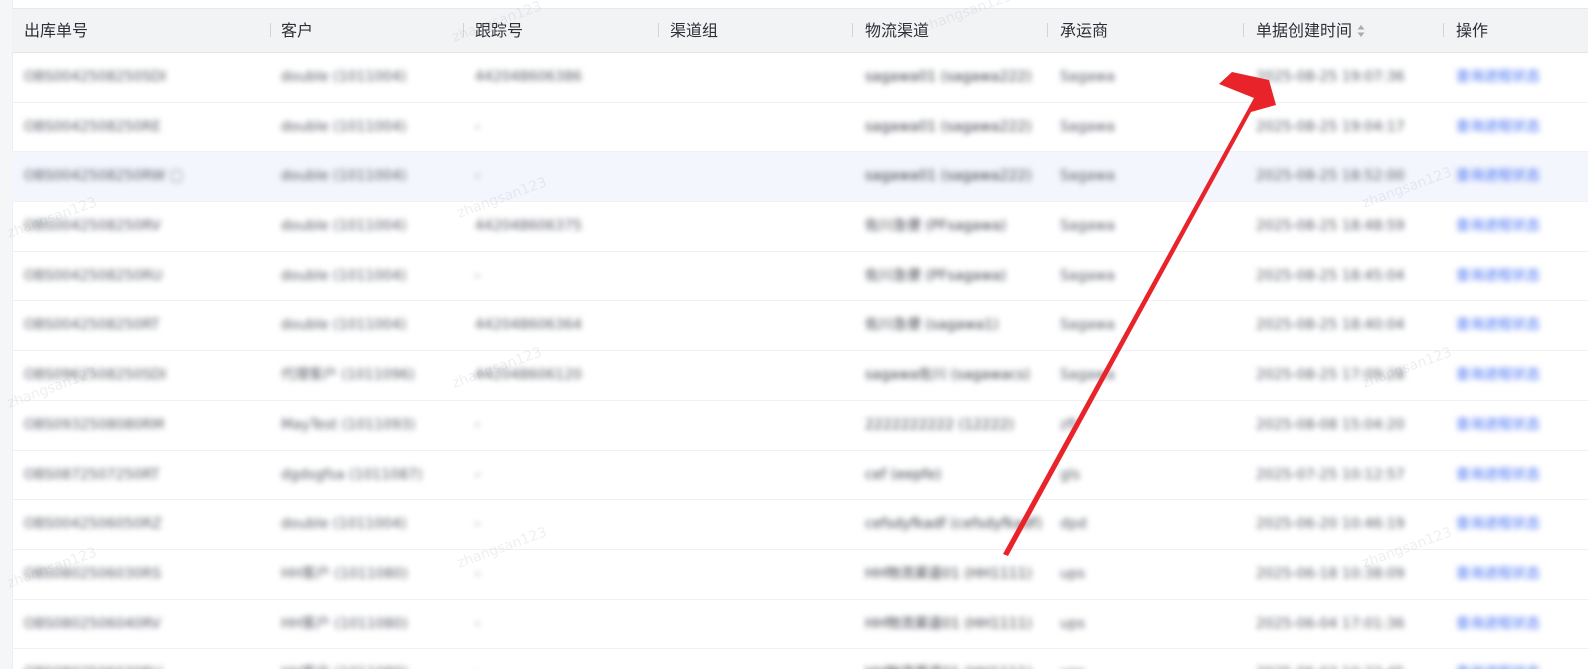  I want to click on cell-text: 442048606364, so click(528, 325).